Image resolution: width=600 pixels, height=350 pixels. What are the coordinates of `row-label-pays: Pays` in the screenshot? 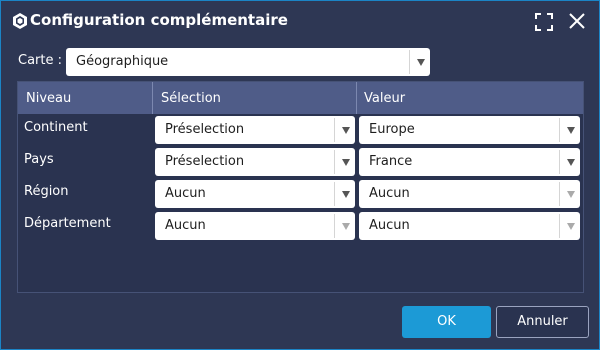 It's located at (39, 159).